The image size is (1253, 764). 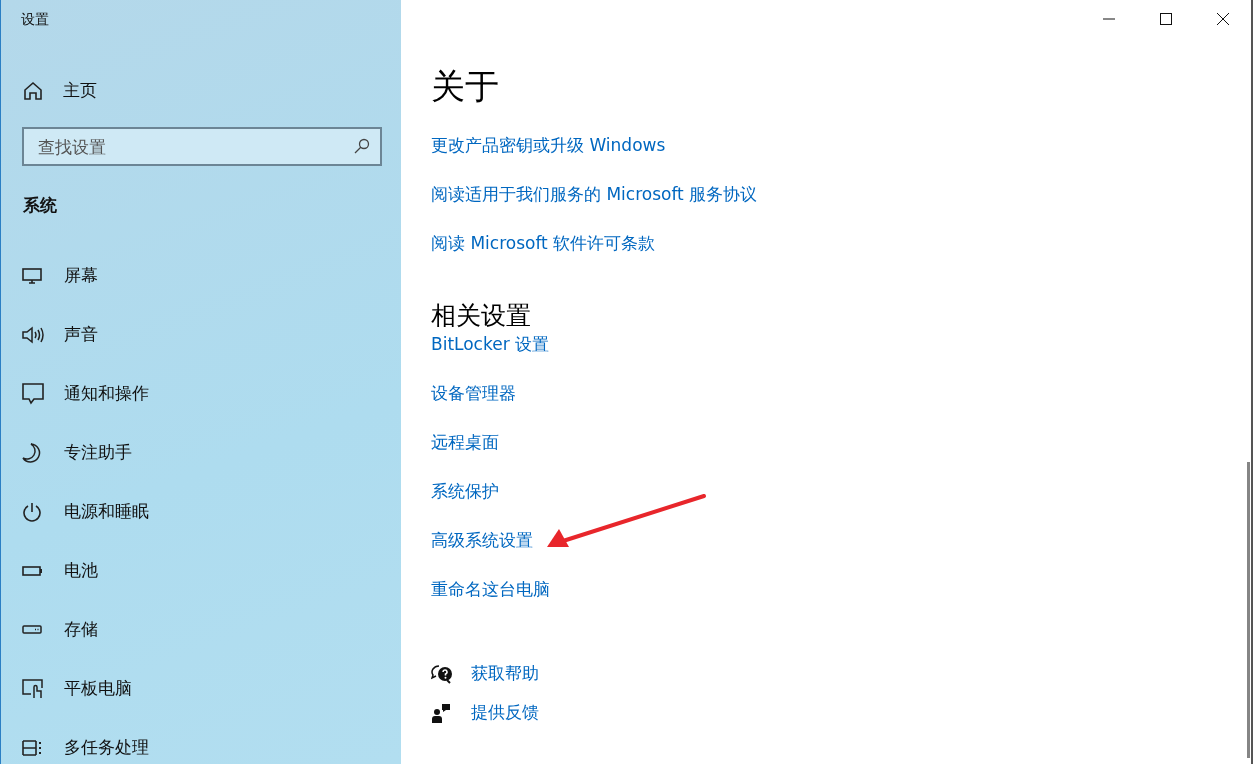 What do you see at coordinates (49, 629) in the screenshot?
I see `nav-item: 存储` at bounding box center [49, 629].